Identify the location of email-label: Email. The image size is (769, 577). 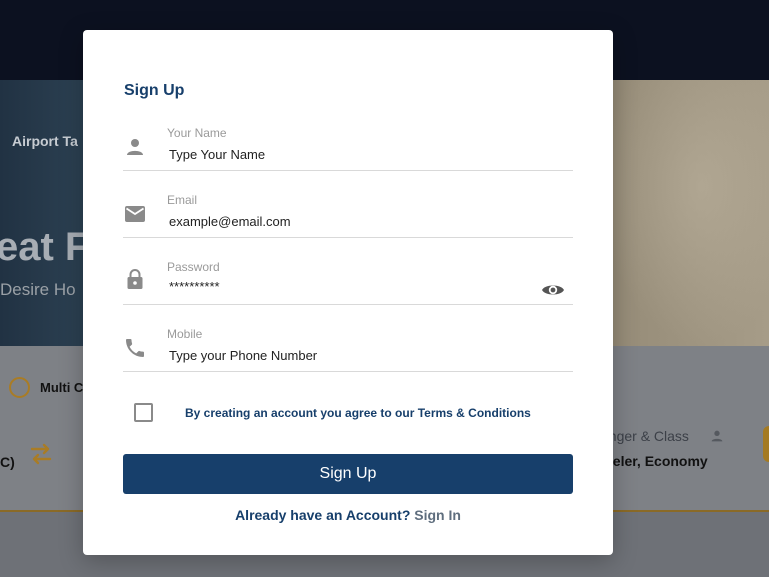
(182, 200).